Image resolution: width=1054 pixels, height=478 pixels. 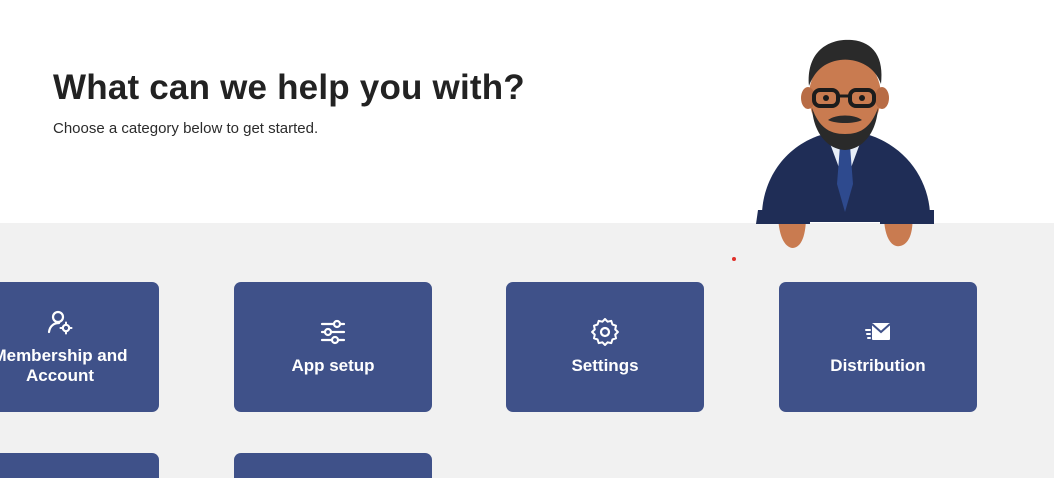 What do you see at coordinates (186, 128) in the screenshot?
I see `page-subtitle: Choose a category below to get started.` at bounding box center [186, 128].